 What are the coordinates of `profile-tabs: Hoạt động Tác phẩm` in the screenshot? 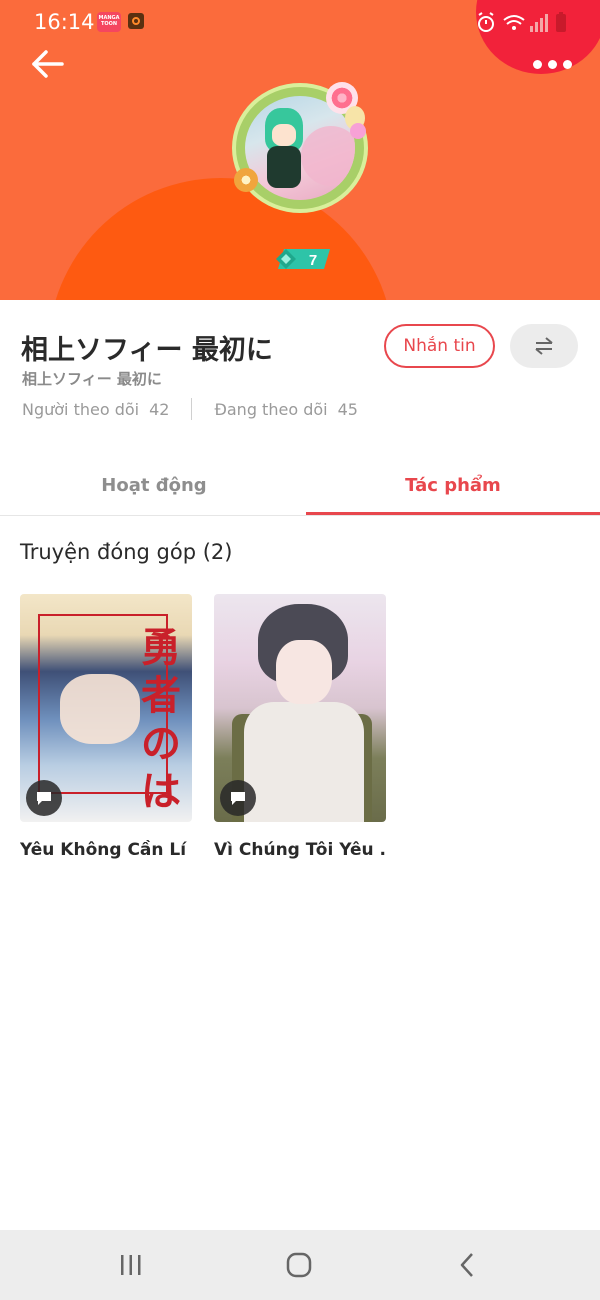 It's located at (300, 486).